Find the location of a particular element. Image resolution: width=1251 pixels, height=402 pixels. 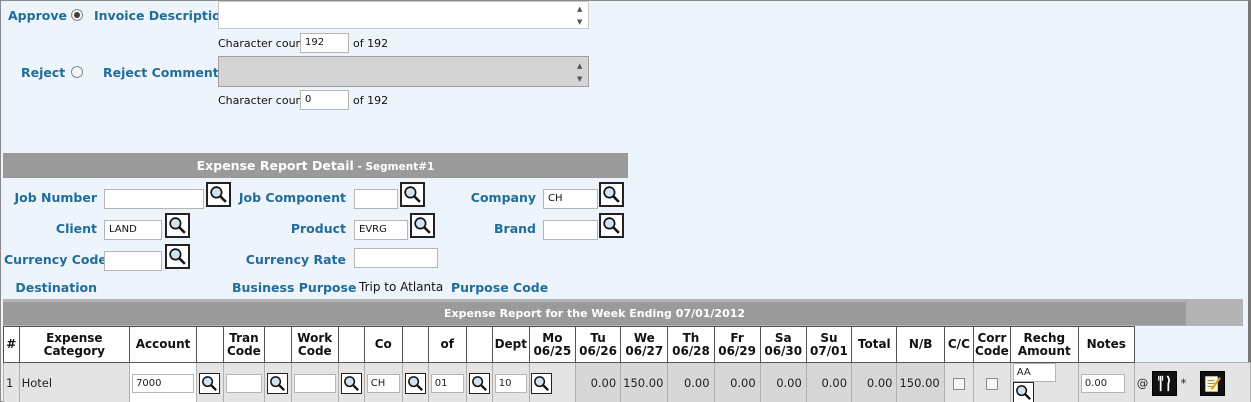

invoice-description-scrollbar: ▲ ▼ is located at coordinates (581, 15).